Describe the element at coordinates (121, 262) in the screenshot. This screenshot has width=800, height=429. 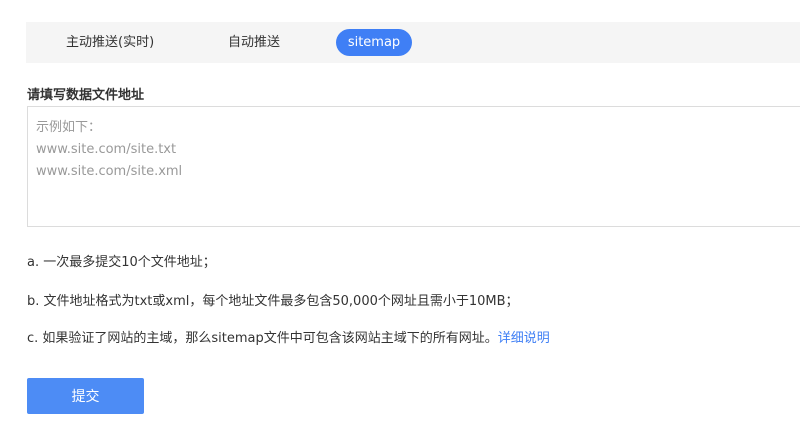
I see `note-a: a. 一次最多提交10个文件地址；` at that location.